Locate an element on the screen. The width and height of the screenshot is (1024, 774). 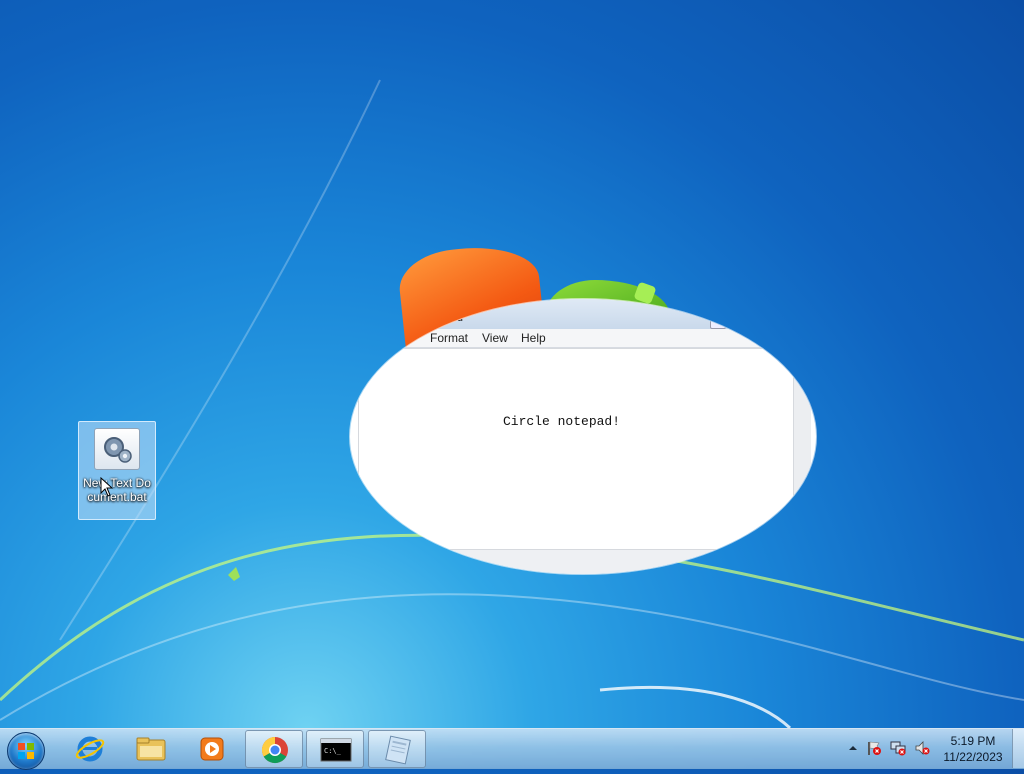
menu-format: Format is located at coordinates (449, 338).